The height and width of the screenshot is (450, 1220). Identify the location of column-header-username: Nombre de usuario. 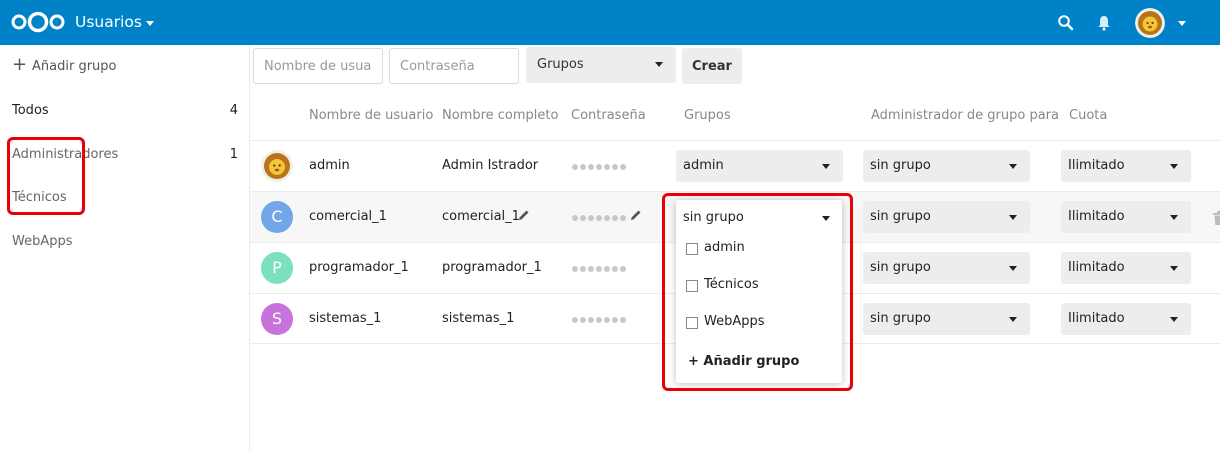
(371, 115).